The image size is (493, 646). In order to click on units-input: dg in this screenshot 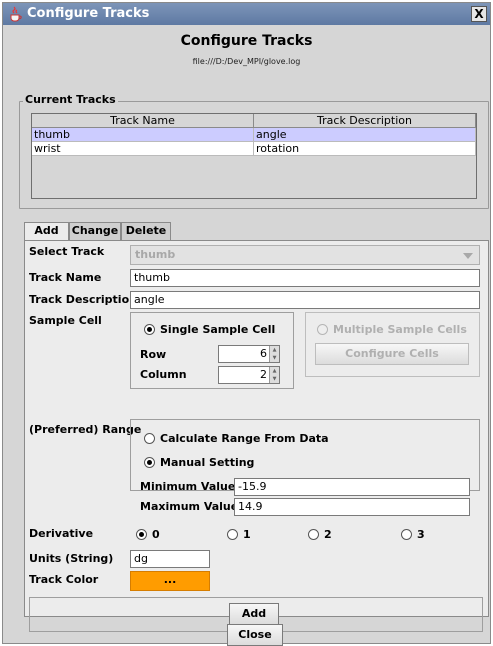, I will do `click(170, 559)`.